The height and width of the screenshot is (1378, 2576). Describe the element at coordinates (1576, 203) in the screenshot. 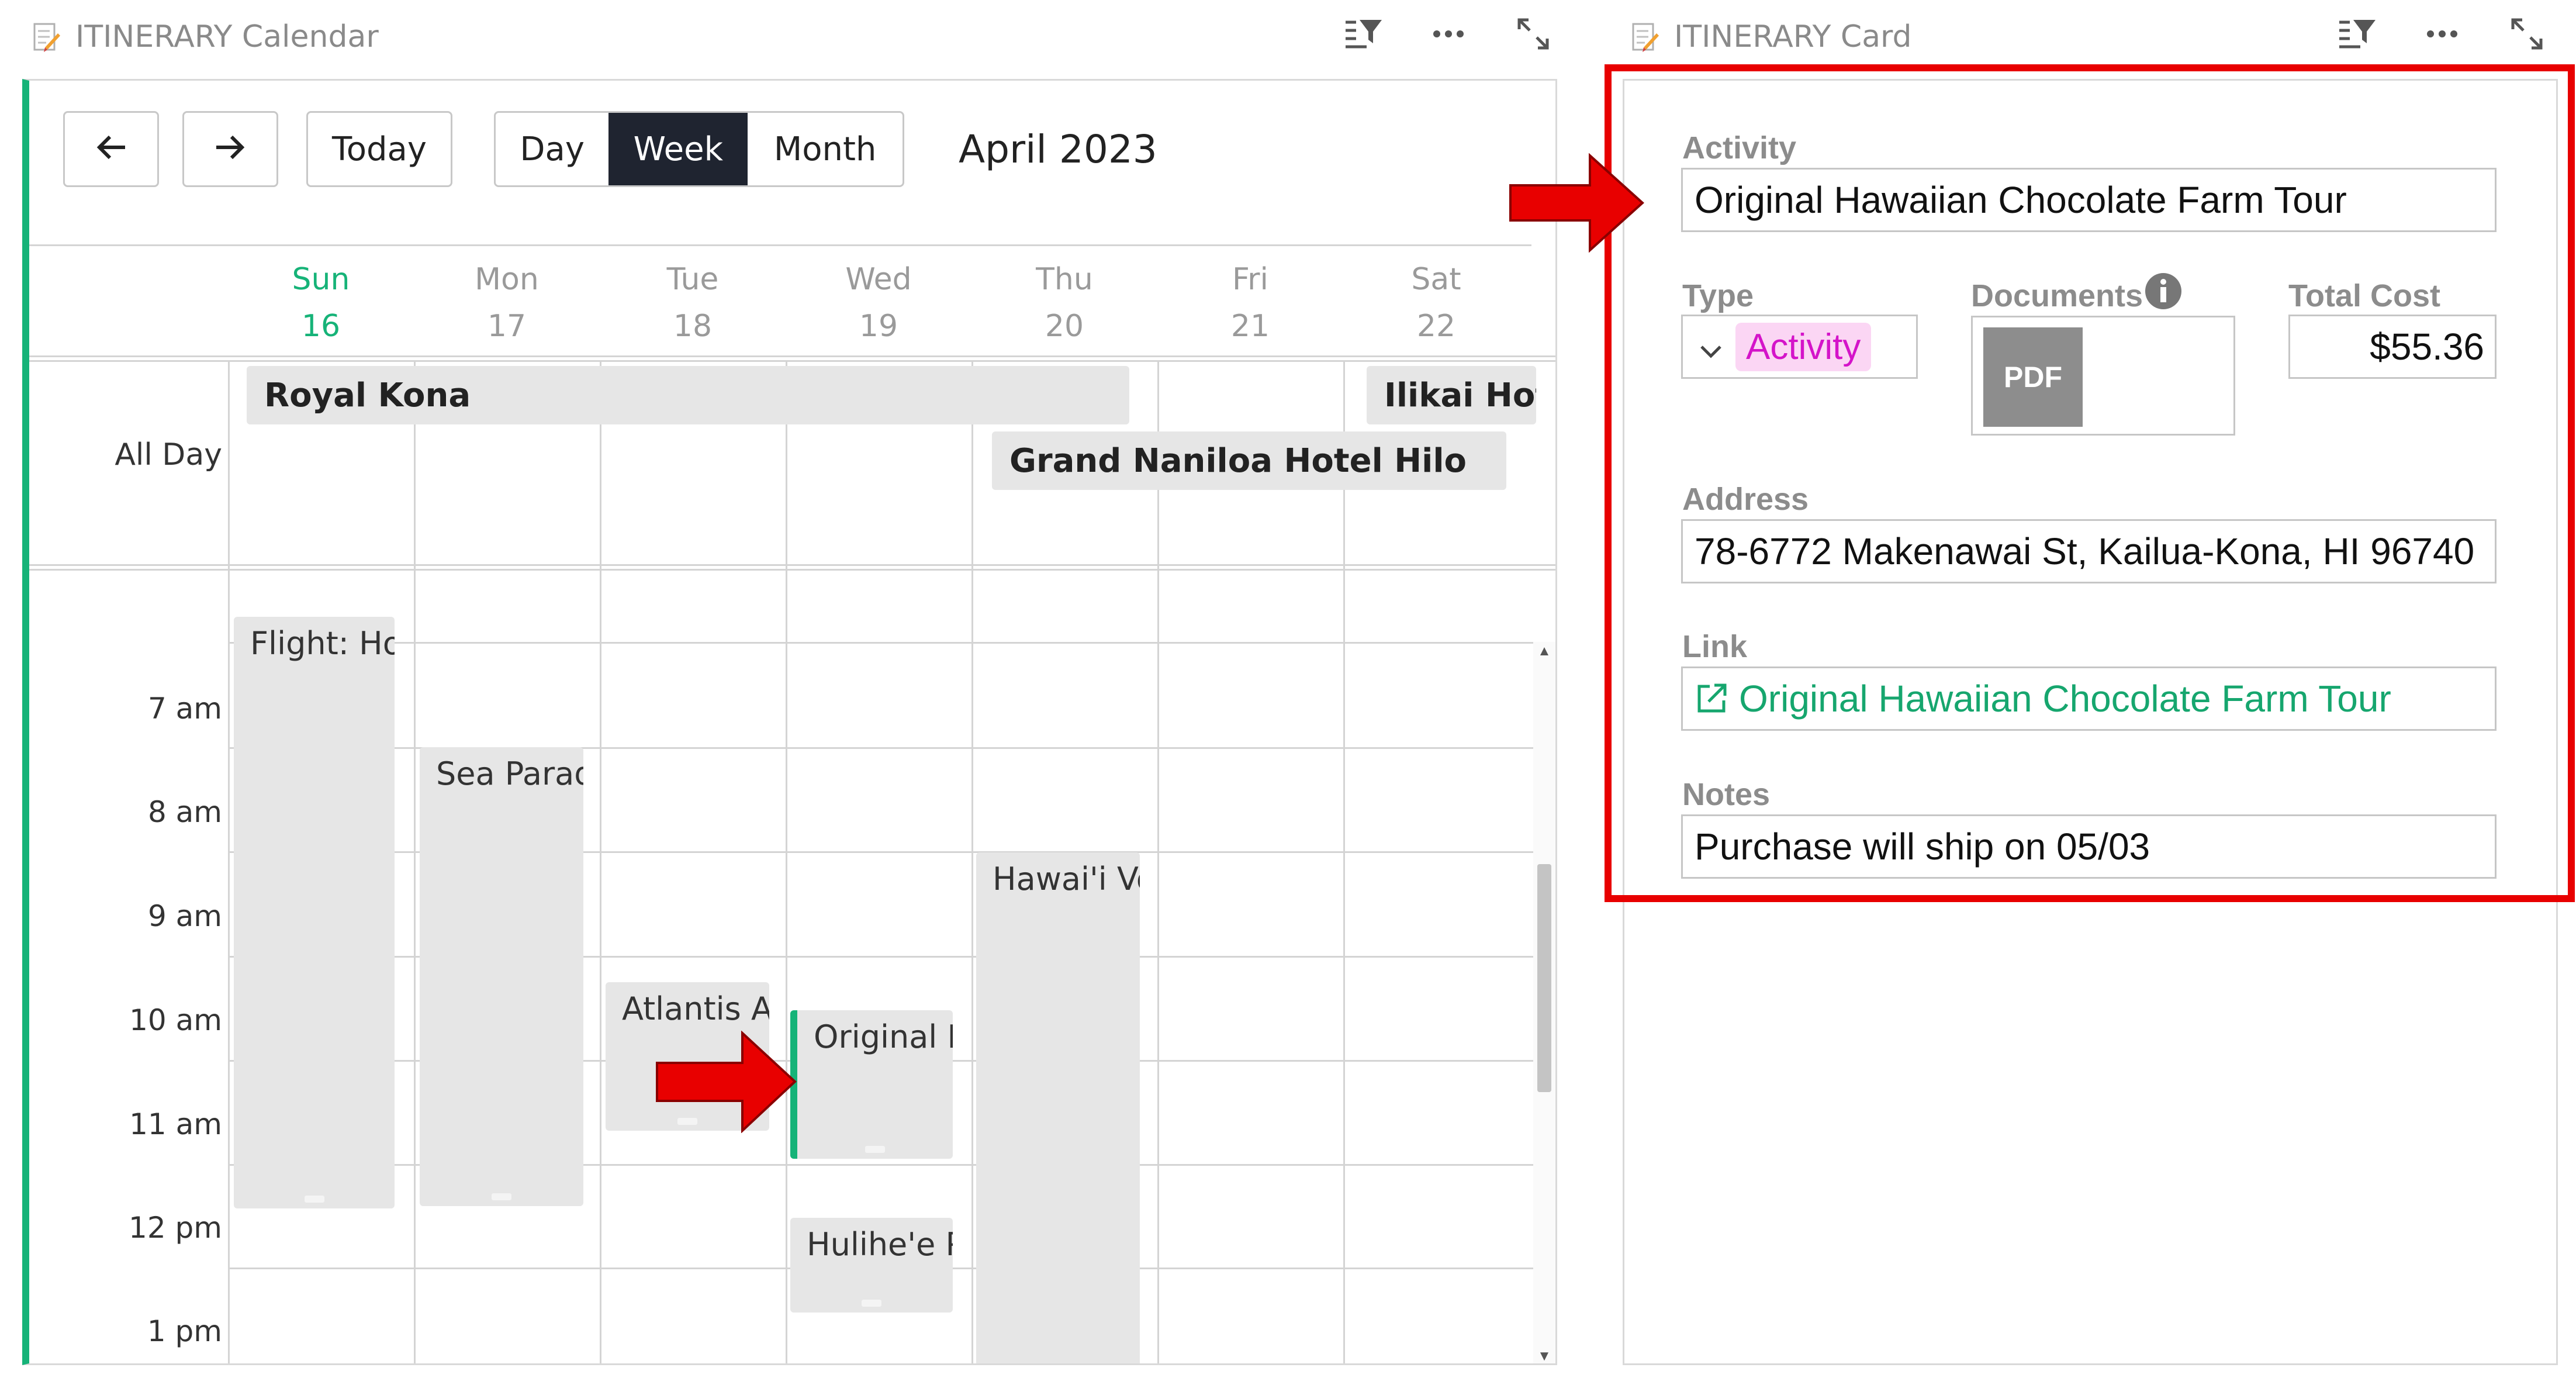

I see `red-pointer-arrow` at that location.